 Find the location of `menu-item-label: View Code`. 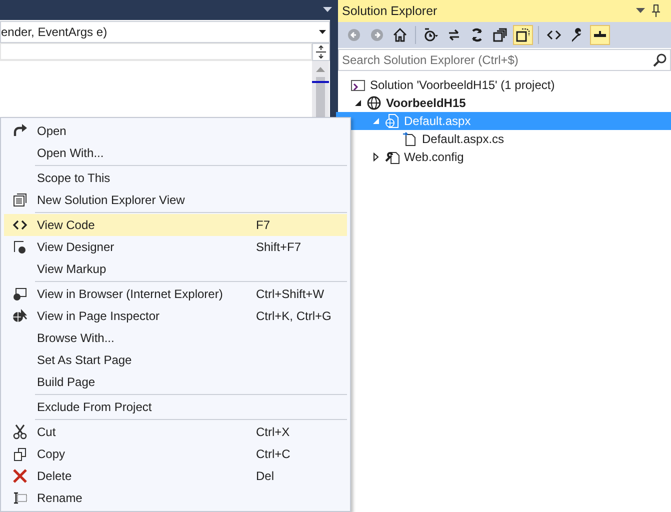

menu-item-label: View Code is located at coordinates (66, 225).